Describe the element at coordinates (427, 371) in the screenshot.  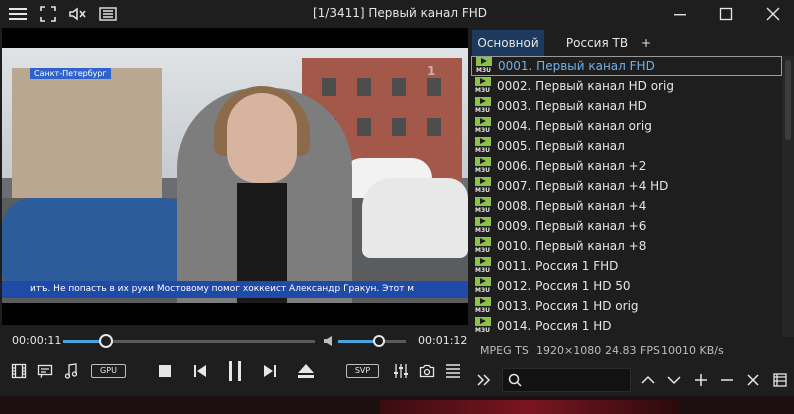
I see `screenshot-camera-icon` at that location.